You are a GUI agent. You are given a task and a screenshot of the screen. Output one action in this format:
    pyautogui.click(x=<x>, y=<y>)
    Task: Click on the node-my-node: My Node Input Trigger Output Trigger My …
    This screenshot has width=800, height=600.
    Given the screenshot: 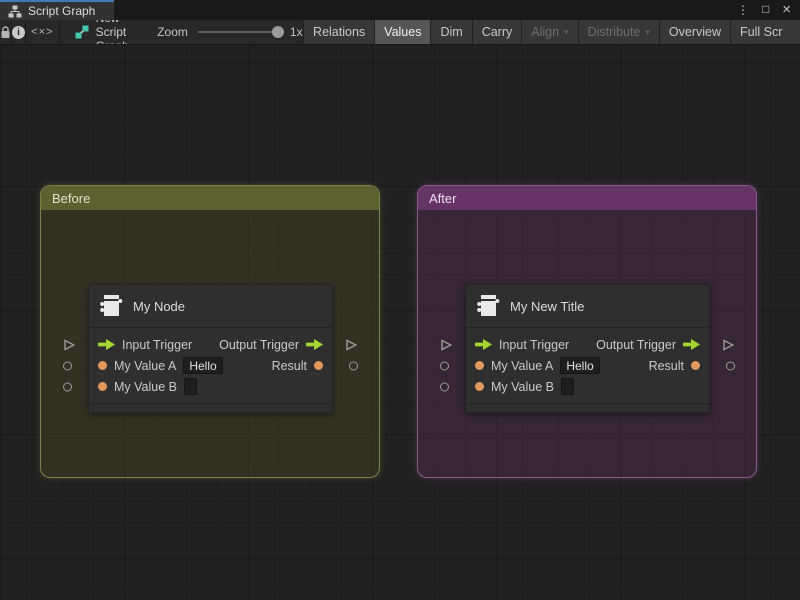 What is the action you would take?
    pyautogui.click(x=210, y=348)
    